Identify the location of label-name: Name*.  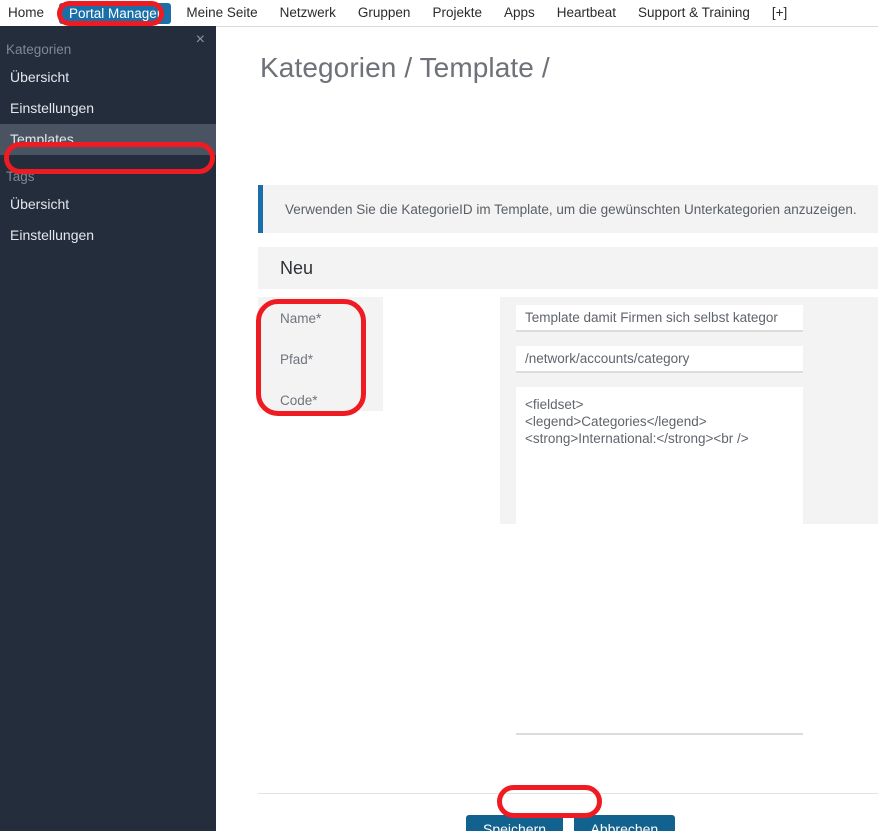
(301, 318).